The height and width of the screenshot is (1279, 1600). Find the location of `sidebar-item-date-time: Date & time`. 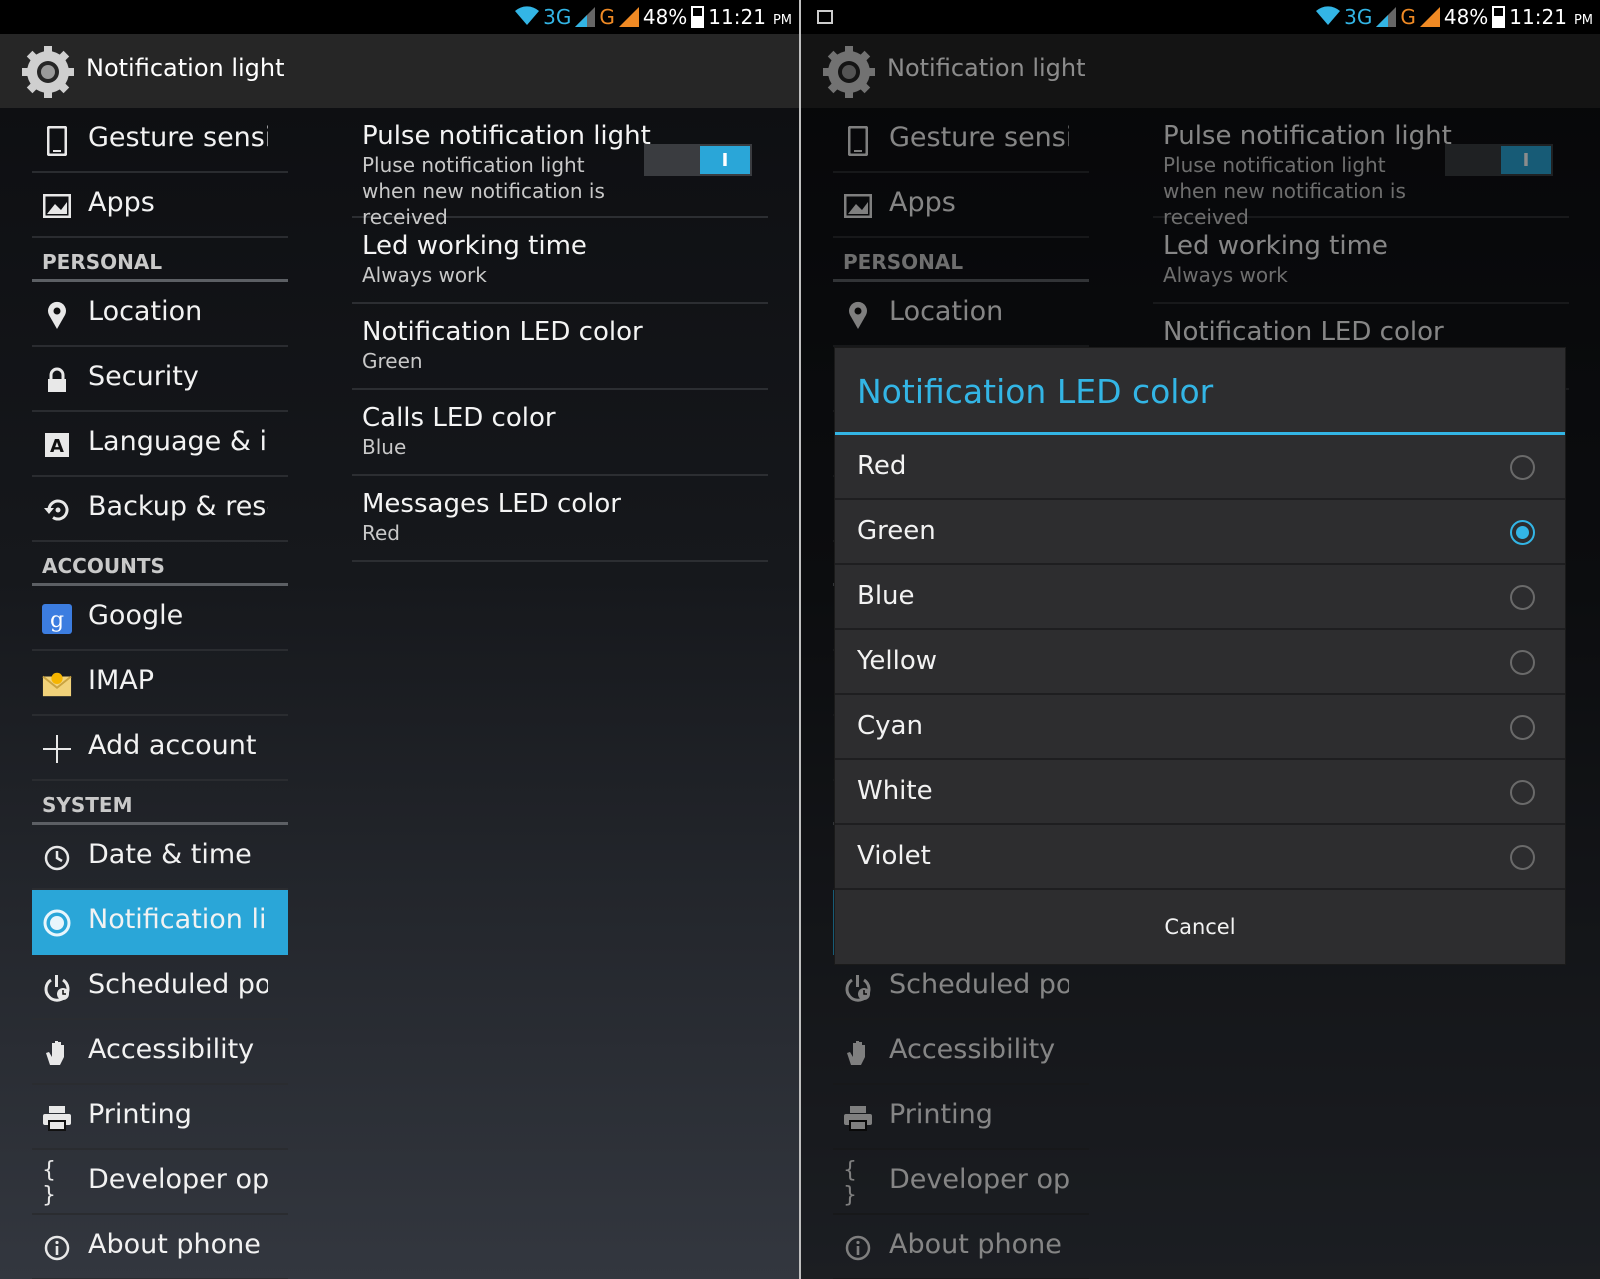

sidebar-item-date-time: Date & time is located at coordinates (160, 857).